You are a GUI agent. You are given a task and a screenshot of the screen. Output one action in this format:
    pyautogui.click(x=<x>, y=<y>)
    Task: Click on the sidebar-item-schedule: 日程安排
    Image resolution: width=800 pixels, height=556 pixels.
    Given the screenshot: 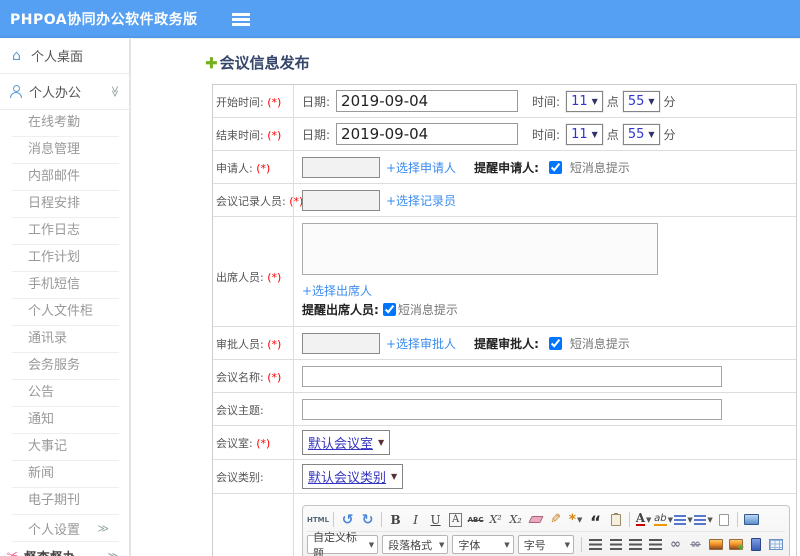 What is the action you would take?
    pyautogui.click(x=65, y=204)
    